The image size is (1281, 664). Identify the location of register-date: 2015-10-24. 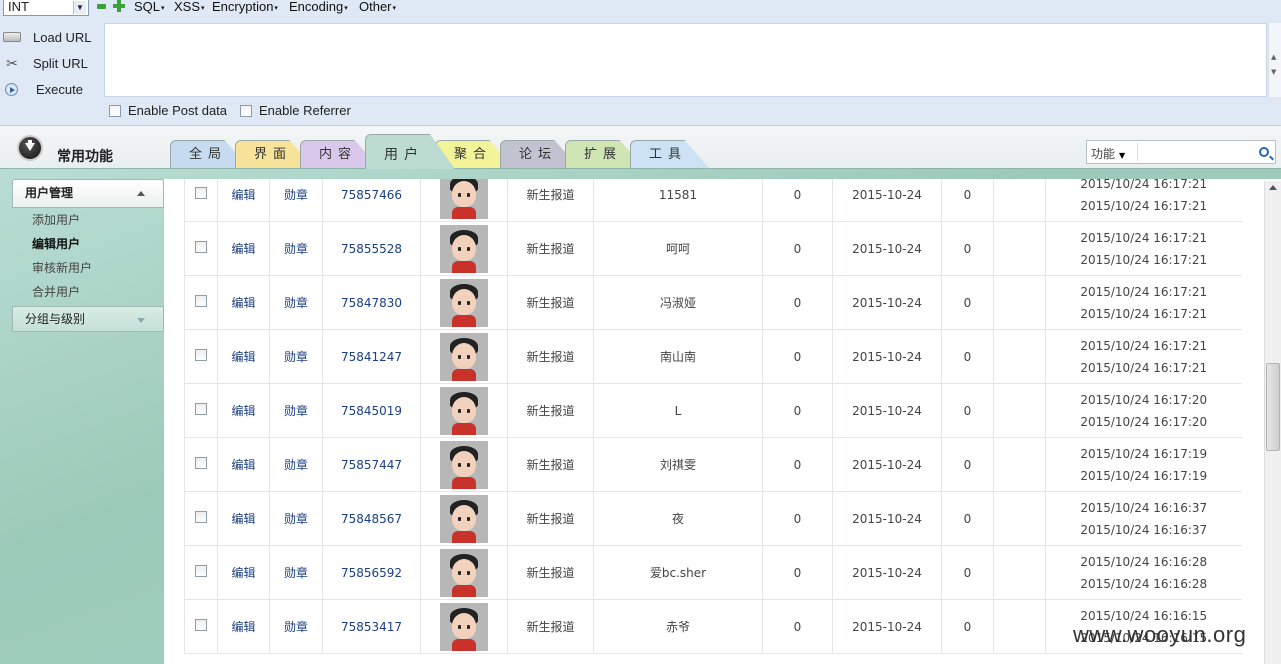
(887, 572).